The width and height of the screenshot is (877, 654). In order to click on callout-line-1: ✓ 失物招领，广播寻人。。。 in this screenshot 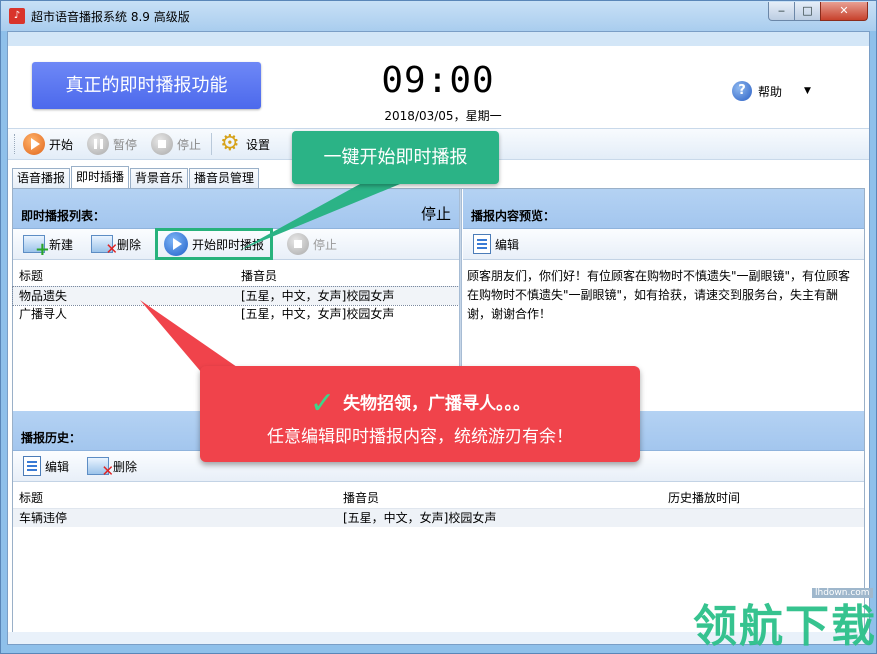, I will do `click(420, 403)`.